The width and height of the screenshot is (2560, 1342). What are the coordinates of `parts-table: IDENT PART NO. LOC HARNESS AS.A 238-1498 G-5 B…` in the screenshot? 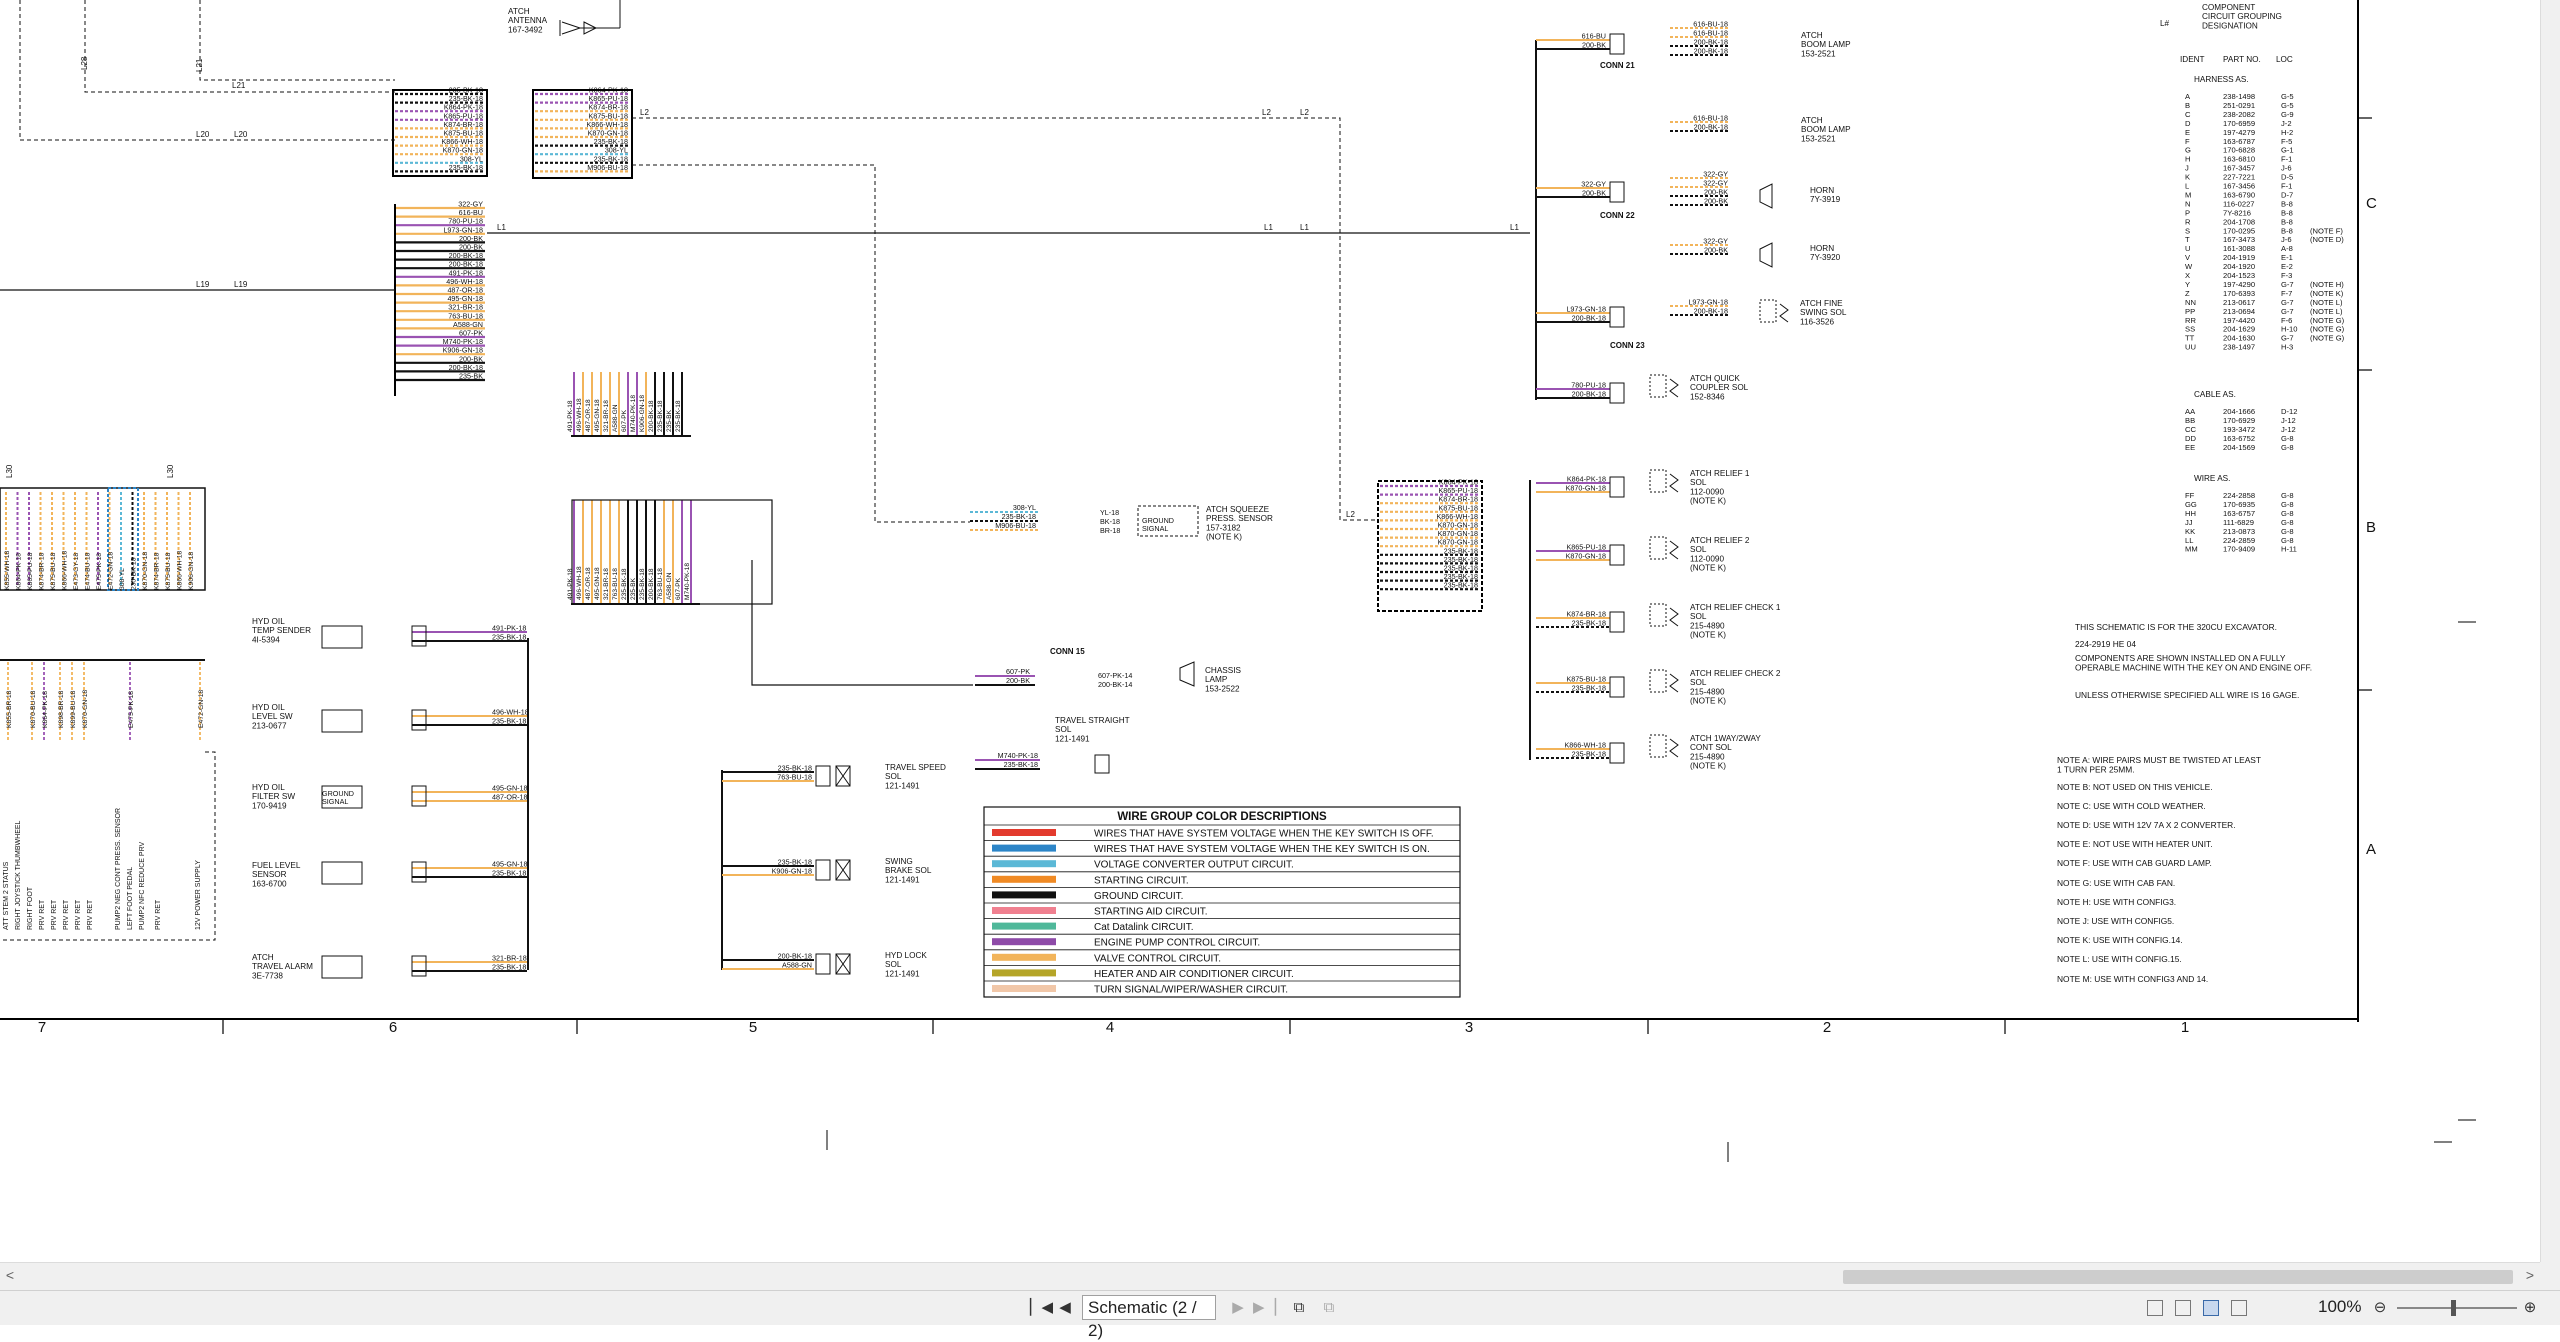 It's located at (2262, 304).